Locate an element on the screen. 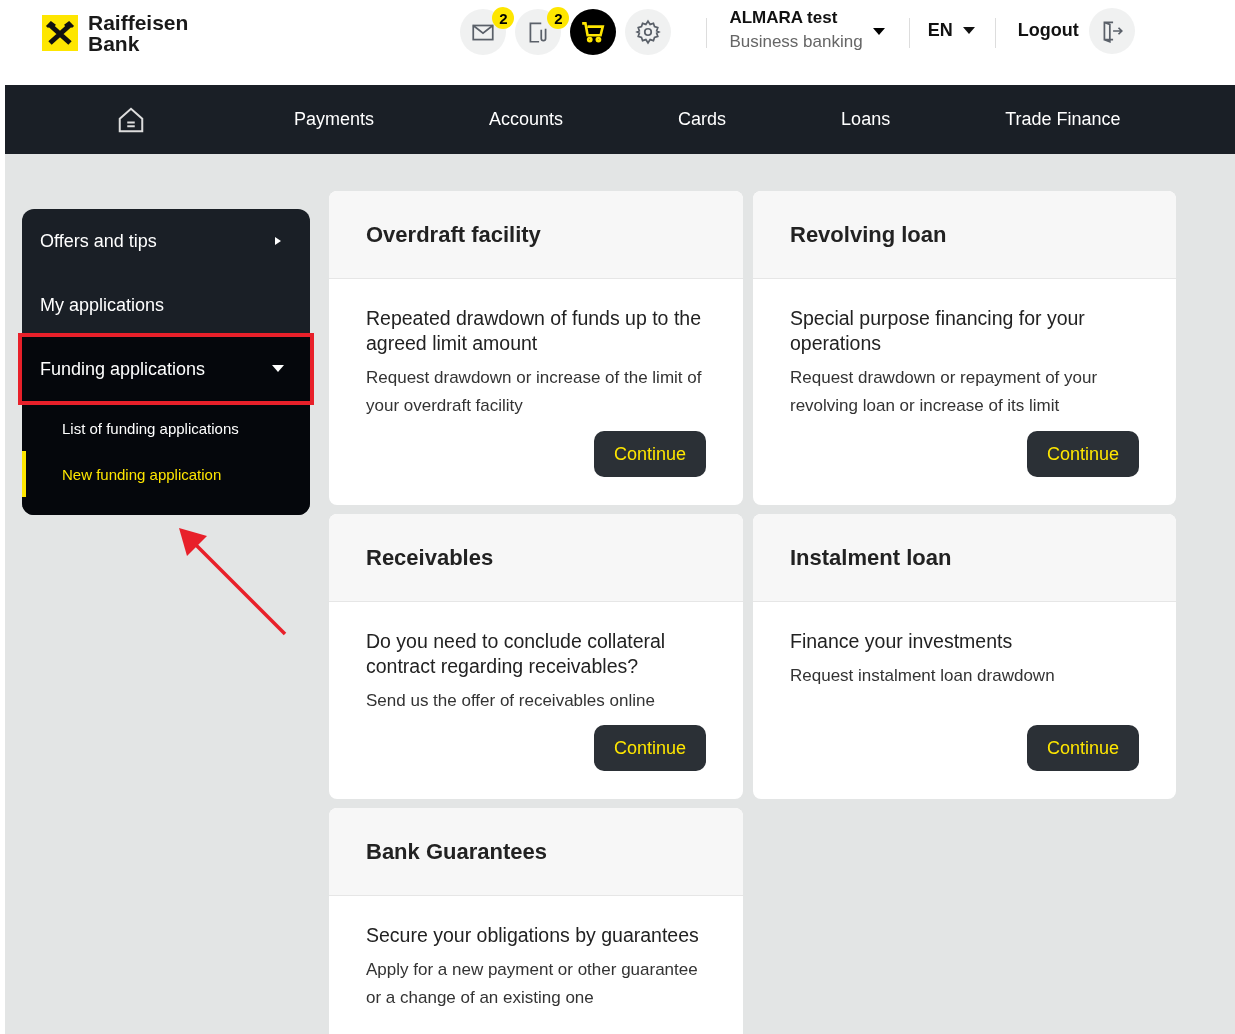 This screenshot has width=1235, height=1034. logo-text: Raiffeisen Bank is located at coordinates (138, 33).